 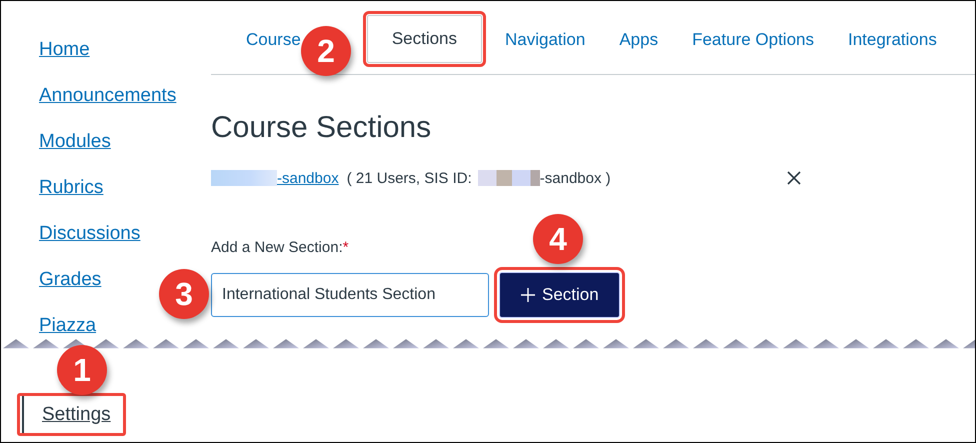 I want to click on tab: Apps, so click(x=639, y=40).